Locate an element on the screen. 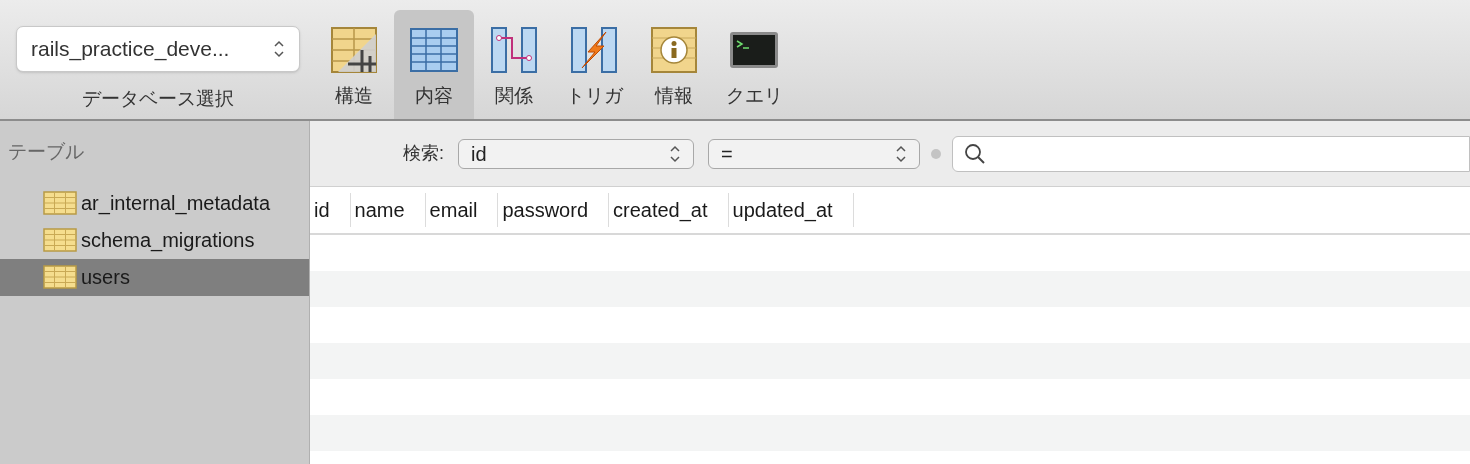 The width and height of the screenshot is (1470, 464). toolbar-button: クエリ is located at coordinates (754, 64).